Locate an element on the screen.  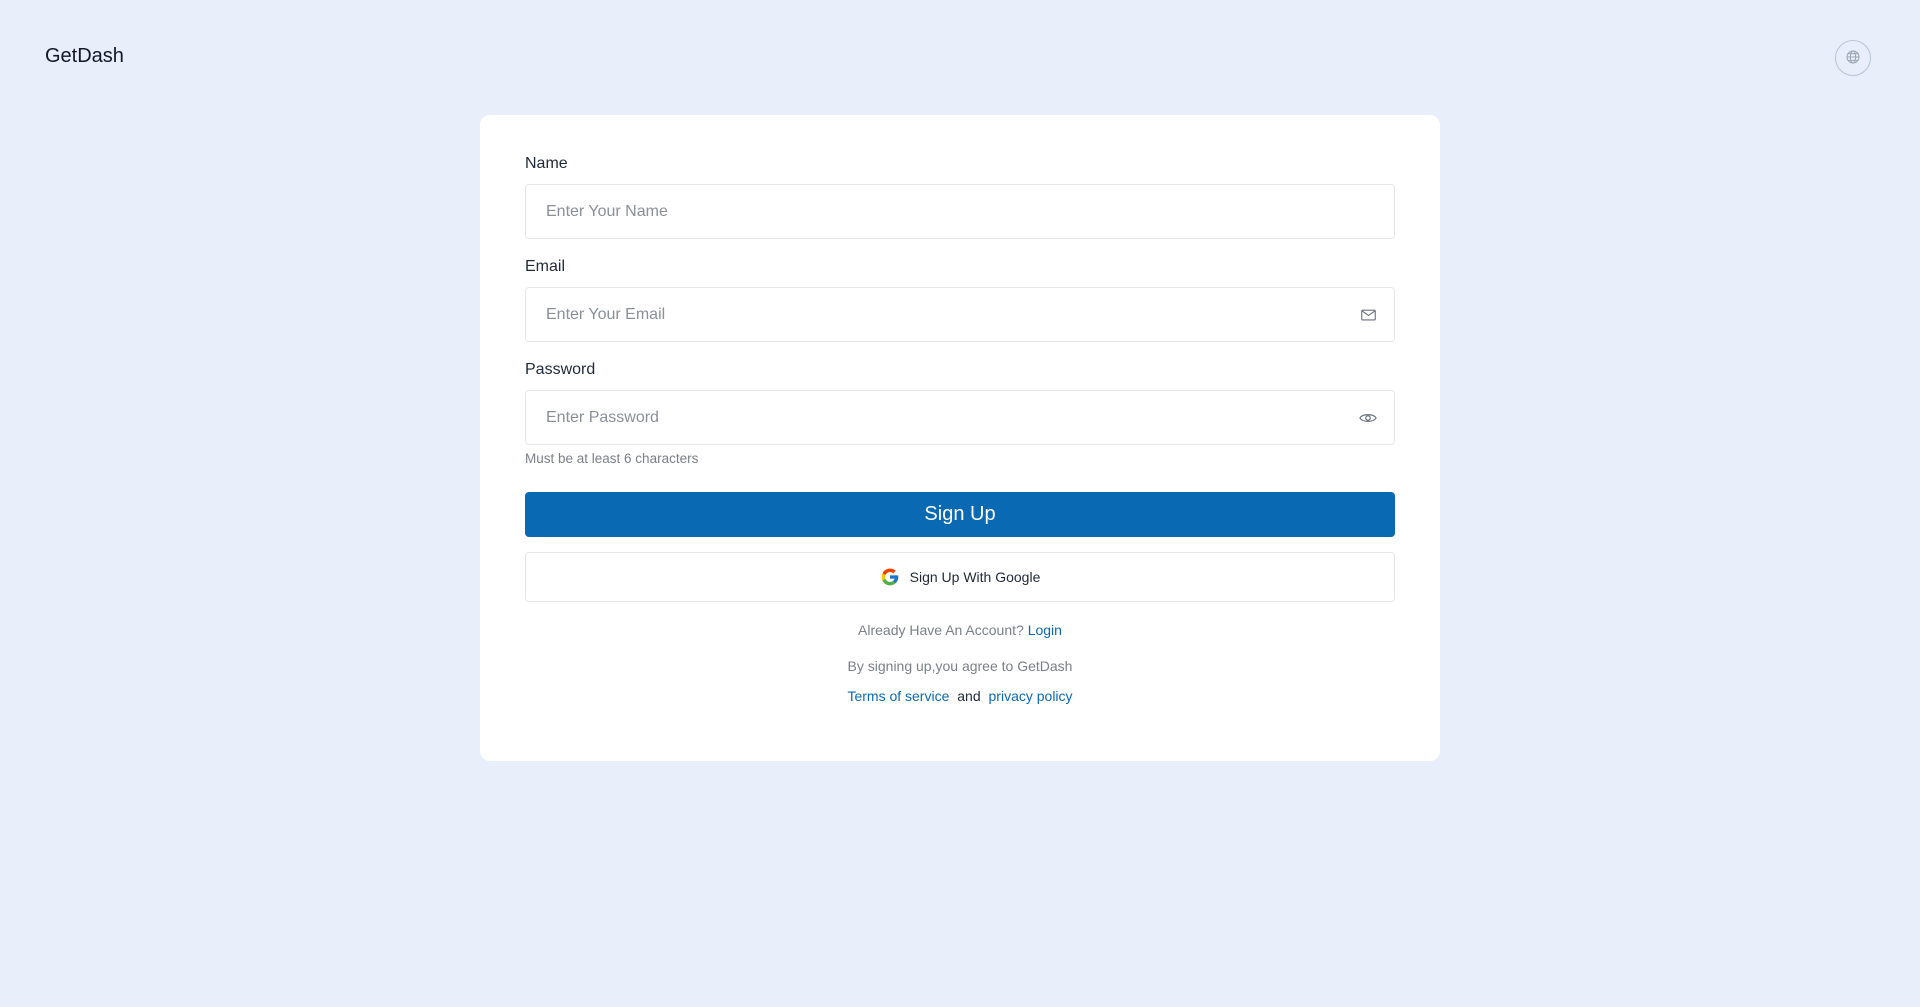
email-input-wrapper is located at coordinates (960, 314).